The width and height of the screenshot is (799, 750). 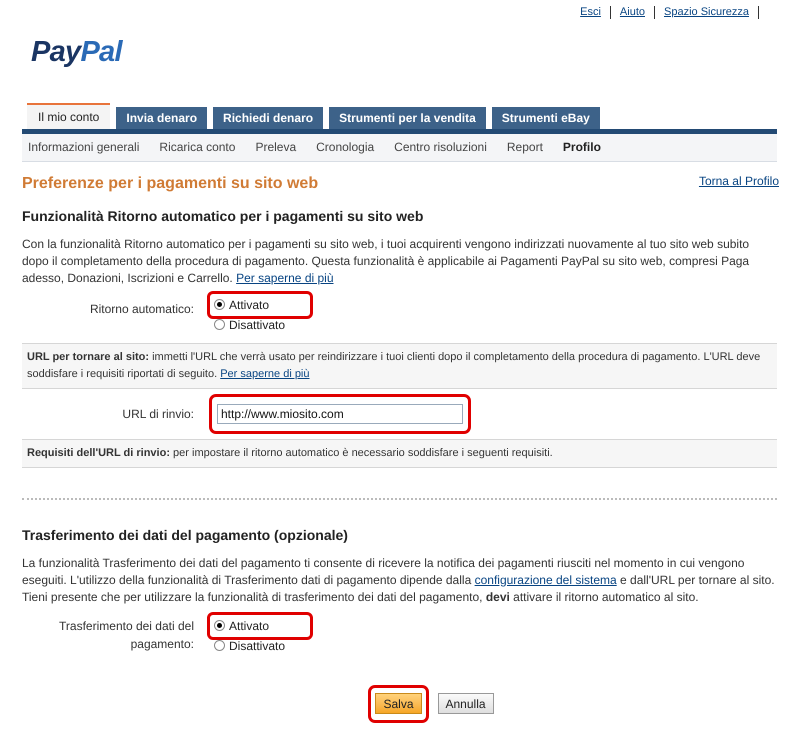 I want to click on nav-tab: Il mio conto, so click(x=68, y=115).